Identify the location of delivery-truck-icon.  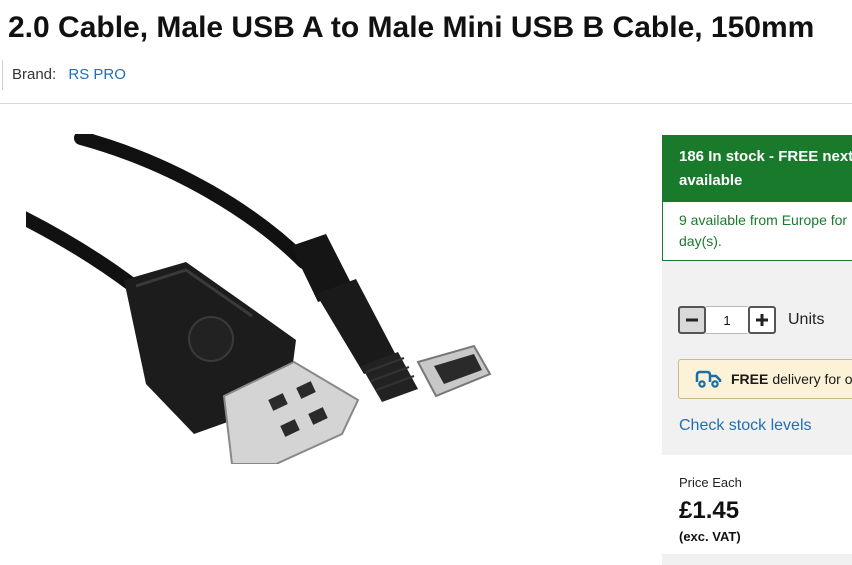
(709, 379).